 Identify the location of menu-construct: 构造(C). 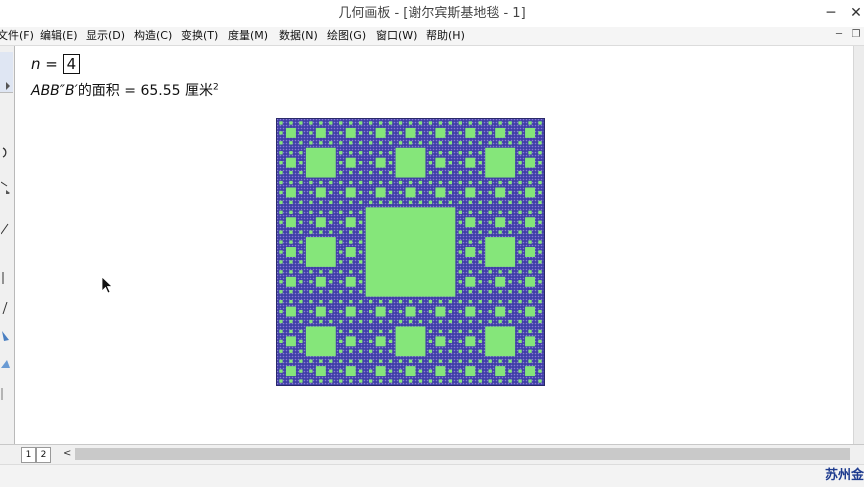
(153, 36).